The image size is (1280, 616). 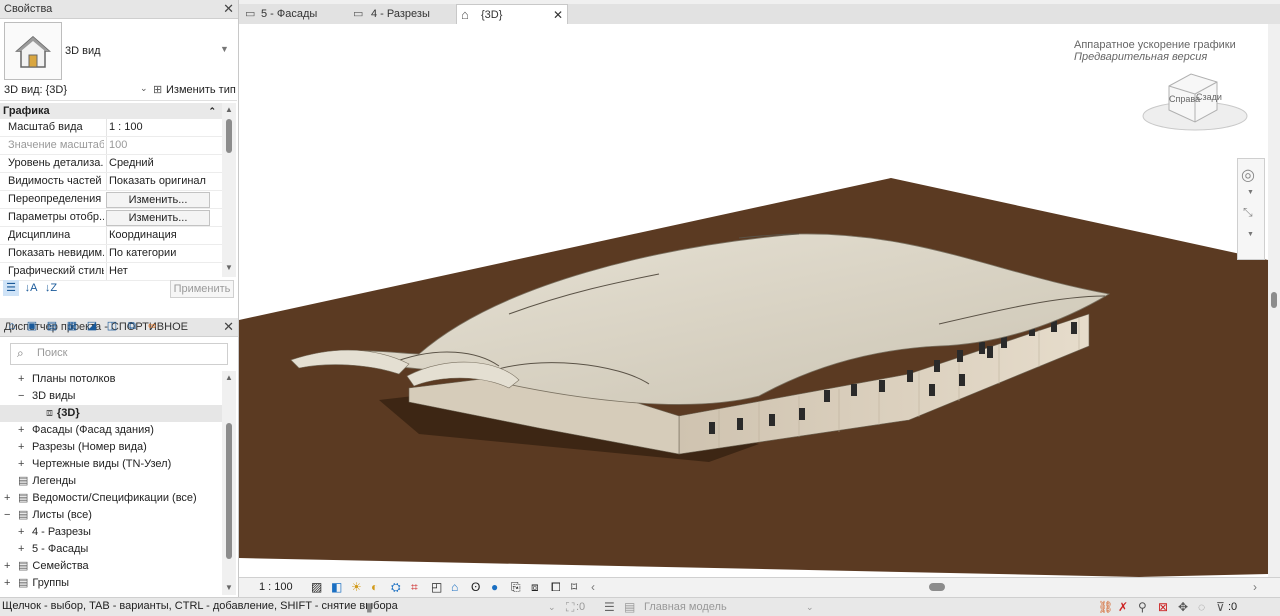 I want to click on tree-item: + Фасады (Фасад здания), so click(x=111, y=430).